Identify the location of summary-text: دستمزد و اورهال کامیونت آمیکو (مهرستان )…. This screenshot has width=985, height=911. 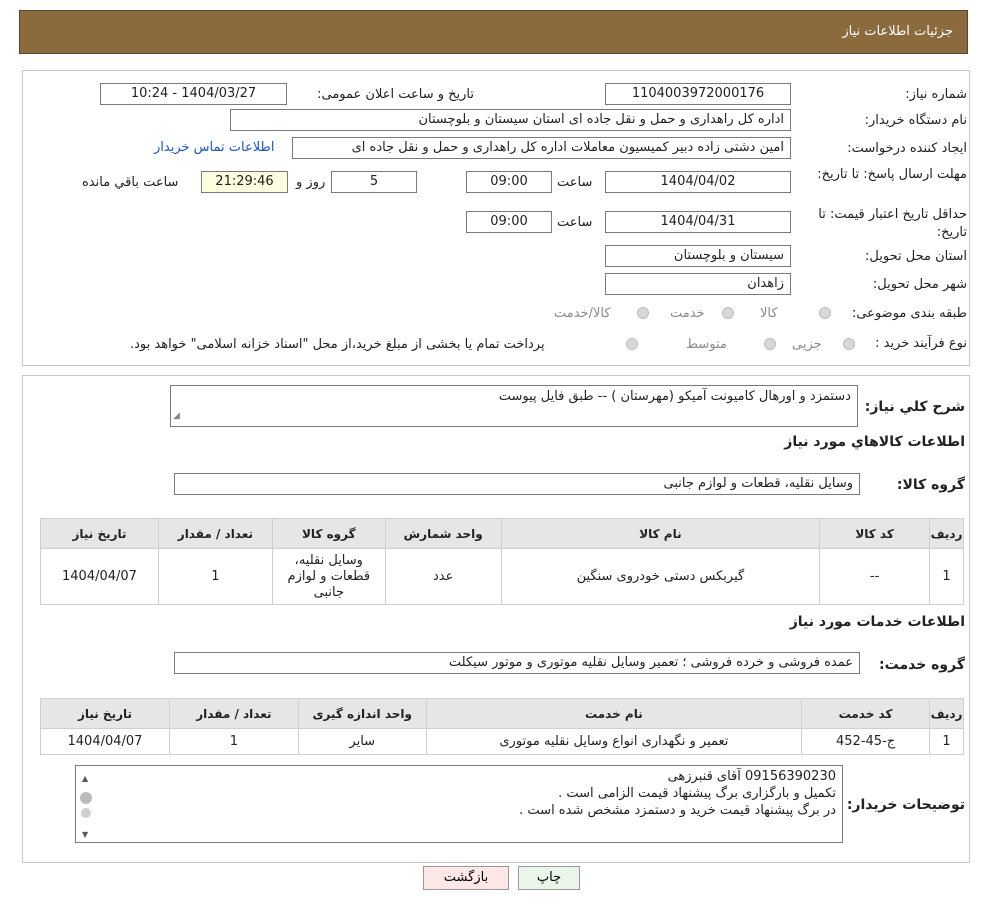
(674, 396).